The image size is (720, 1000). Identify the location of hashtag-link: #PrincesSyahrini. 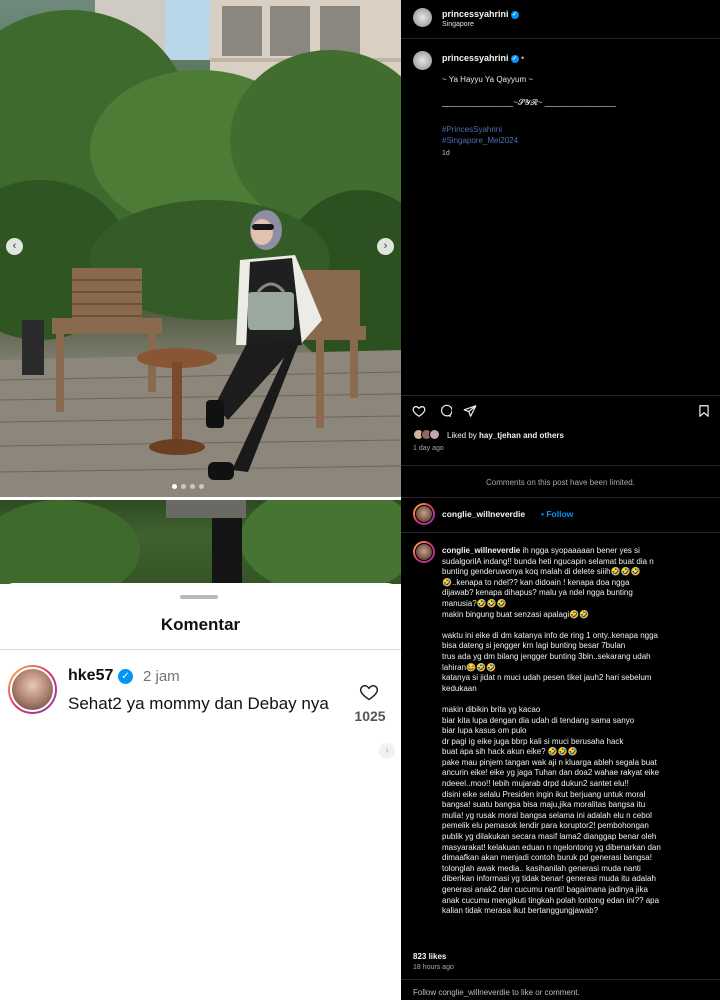
(472, 129).